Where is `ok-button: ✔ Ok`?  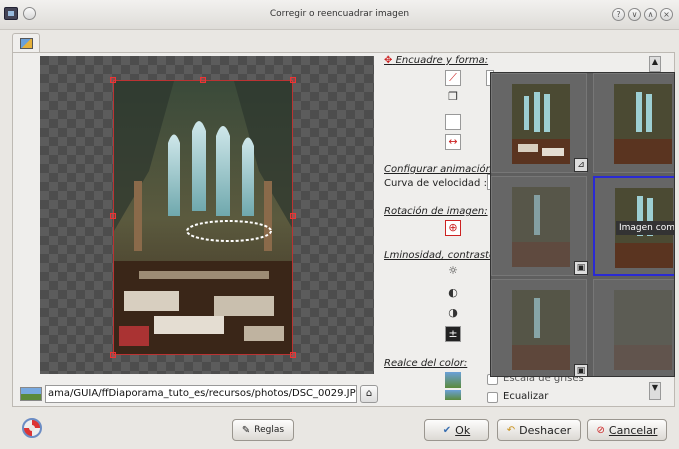 ok-button: ✔ Ok is located at coordinates (456, 430).